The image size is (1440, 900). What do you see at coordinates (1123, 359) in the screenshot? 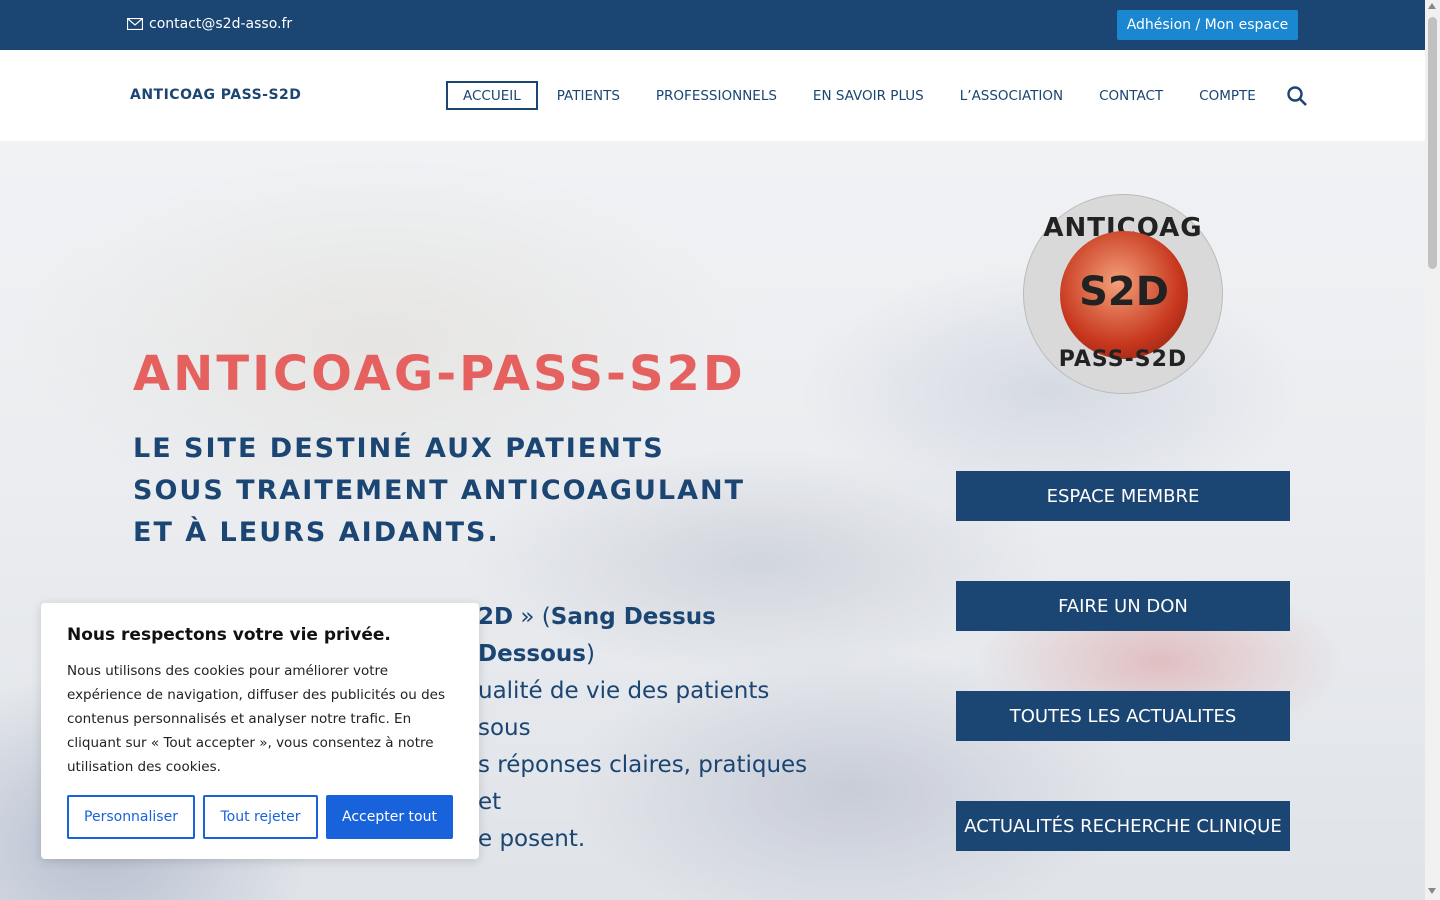
I see `badge-bottom-text: PASS-S2D` at bounding box center [1123, 359].